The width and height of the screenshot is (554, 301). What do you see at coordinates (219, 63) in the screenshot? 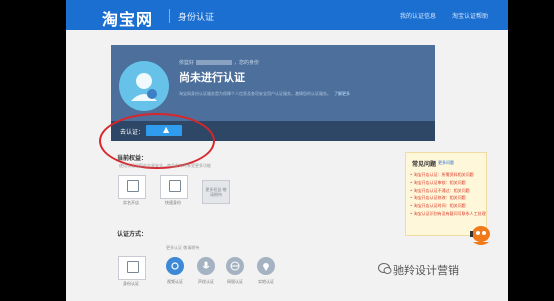
I see `greeting-text: 依篮好 ，您的身份` at bounding box center [219, 63].